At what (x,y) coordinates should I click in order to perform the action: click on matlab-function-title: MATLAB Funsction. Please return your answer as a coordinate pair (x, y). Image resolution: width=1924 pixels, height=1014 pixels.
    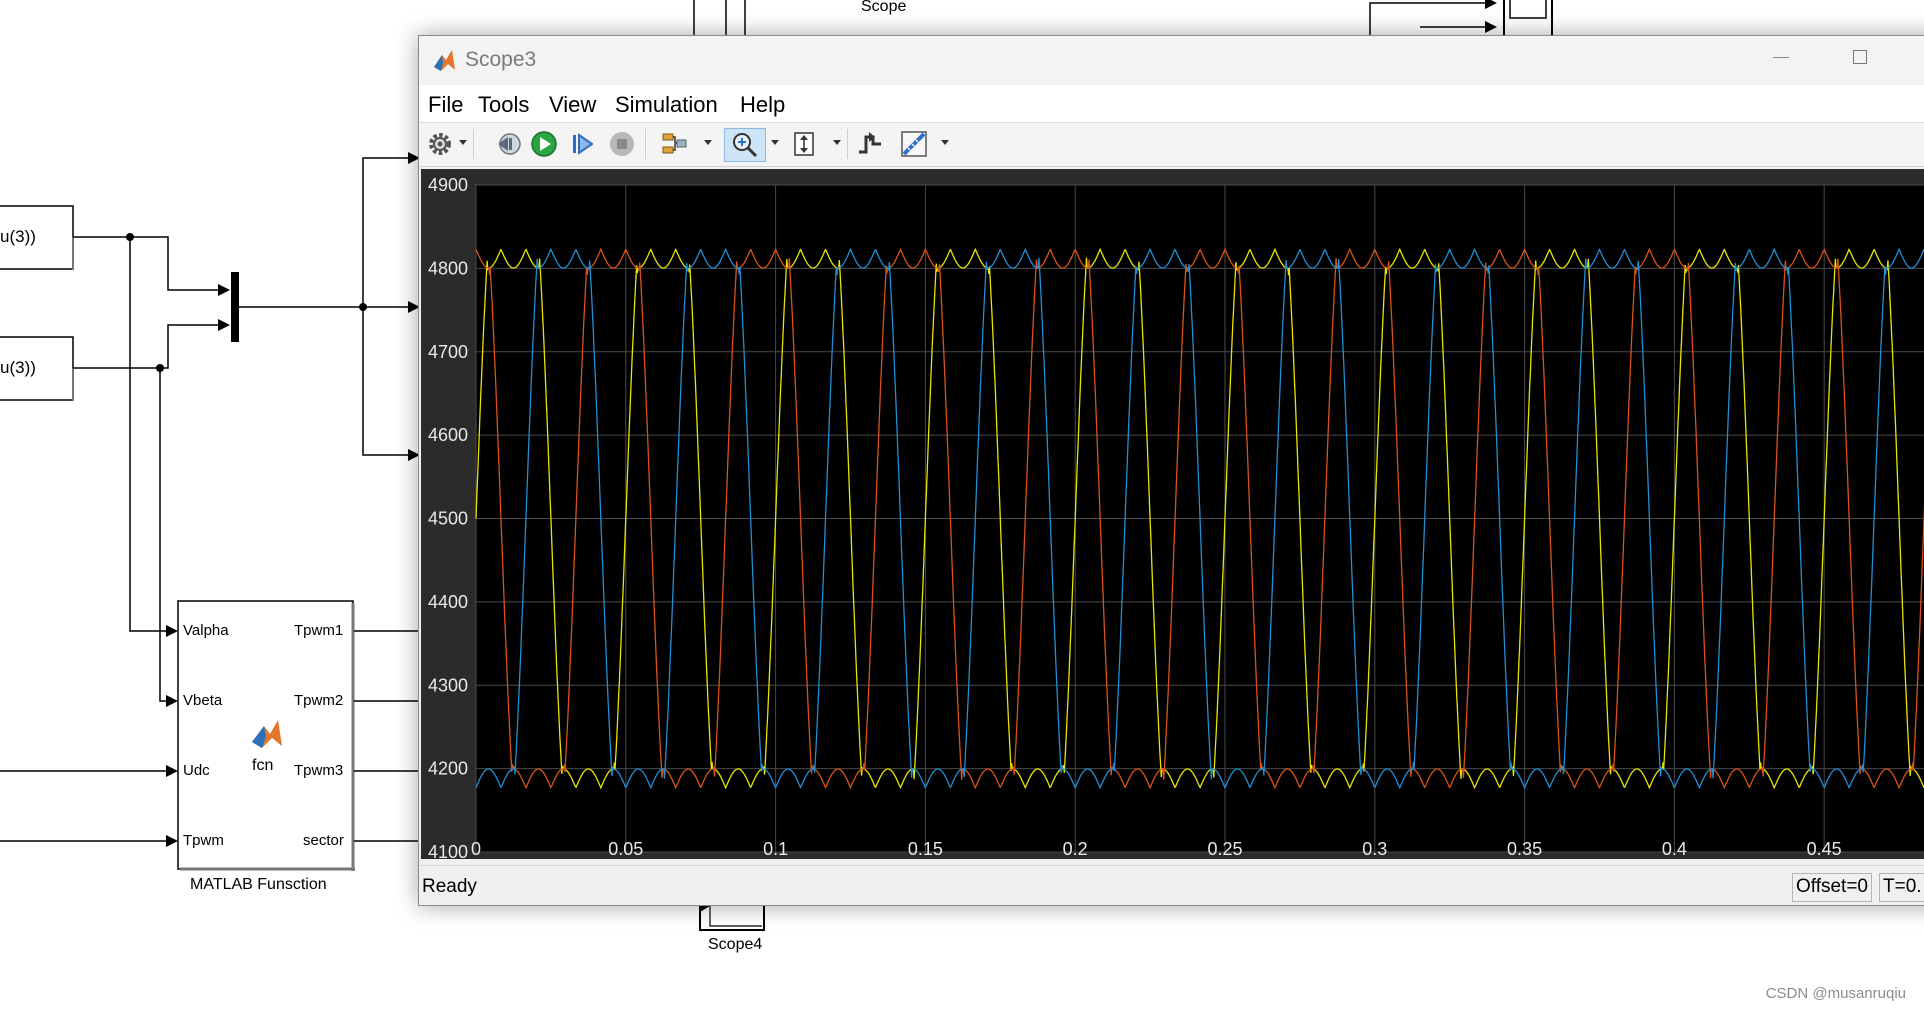
    Looking at the image, I should click on (258, 884).